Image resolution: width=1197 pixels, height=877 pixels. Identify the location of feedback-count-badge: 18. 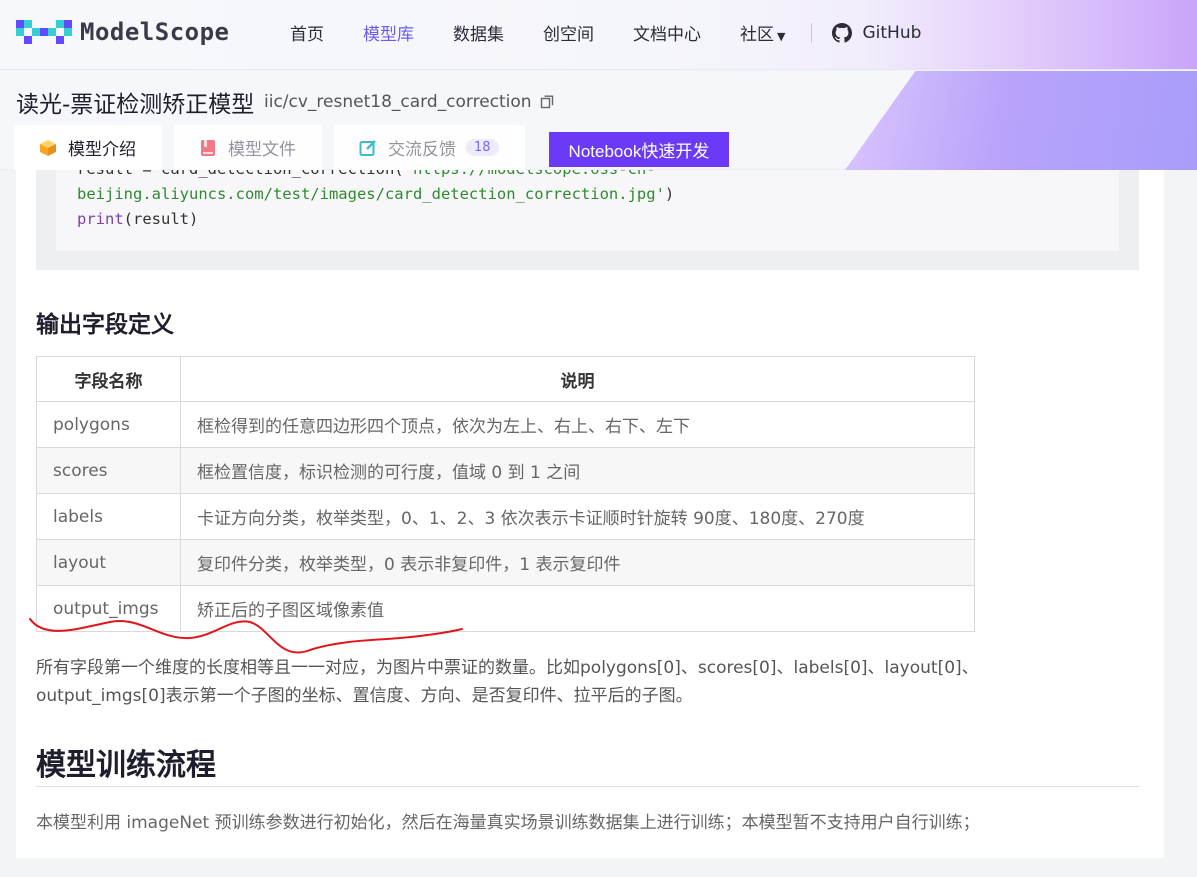
(482, 147).